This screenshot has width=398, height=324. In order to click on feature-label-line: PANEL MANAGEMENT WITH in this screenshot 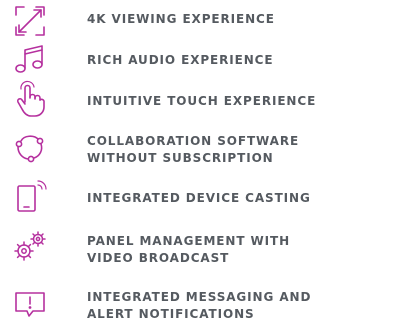, I will do `click(189, 241)`.